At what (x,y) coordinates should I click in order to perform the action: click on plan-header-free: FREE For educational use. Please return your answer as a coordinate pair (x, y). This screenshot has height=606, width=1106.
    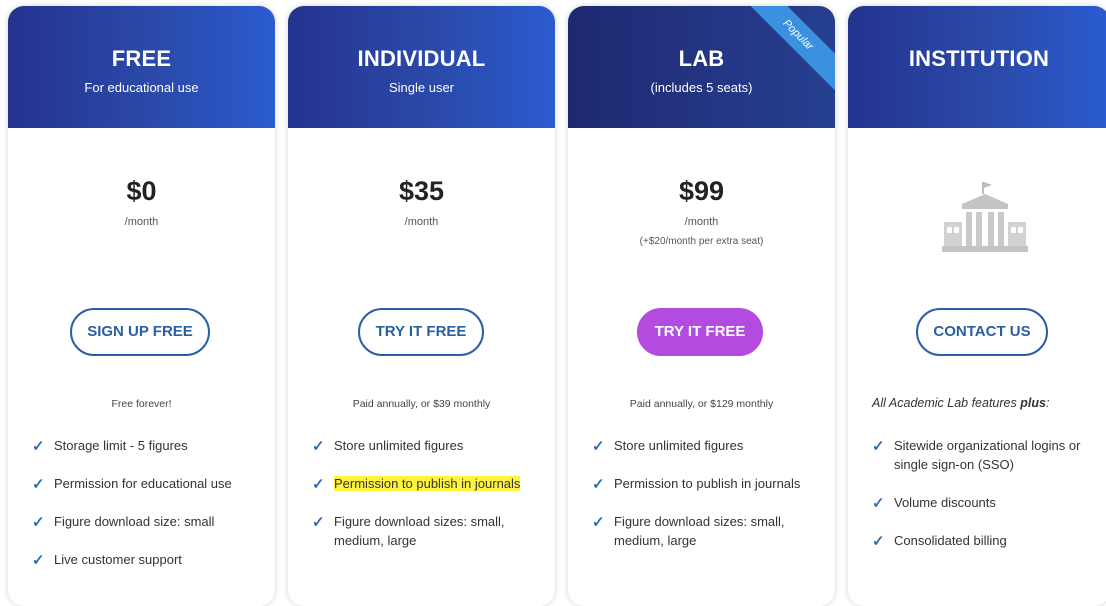
    Looking at the image, I should click on (141, 67).